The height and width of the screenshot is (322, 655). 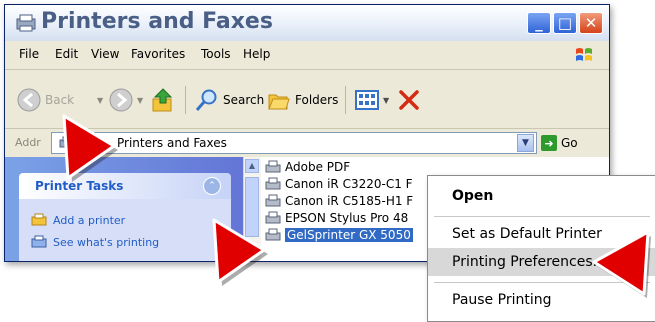 I want to click on printer-item: EPSON Stylus Pro 48, so click(x=336, y=218).